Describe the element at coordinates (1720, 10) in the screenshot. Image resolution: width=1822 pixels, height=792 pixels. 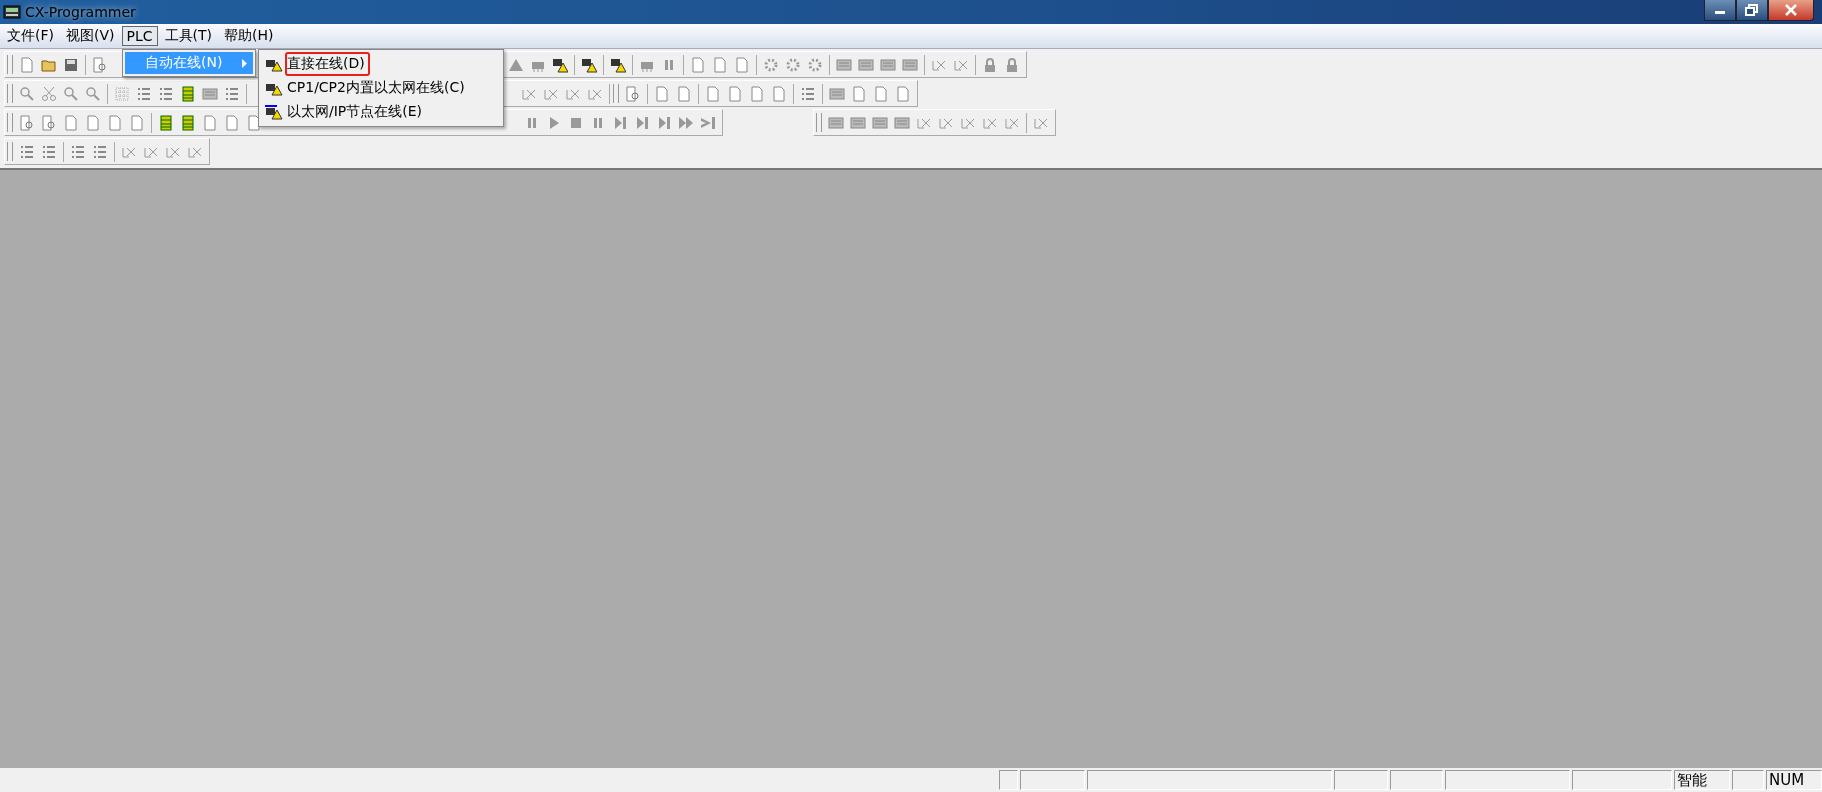
I see `minimize-button` at that location.